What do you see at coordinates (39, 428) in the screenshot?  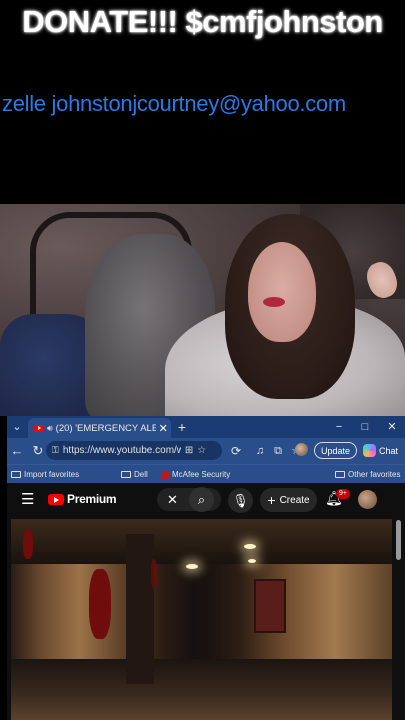 I see `youtube-favicon-icon` at bounding box center [39, 428].